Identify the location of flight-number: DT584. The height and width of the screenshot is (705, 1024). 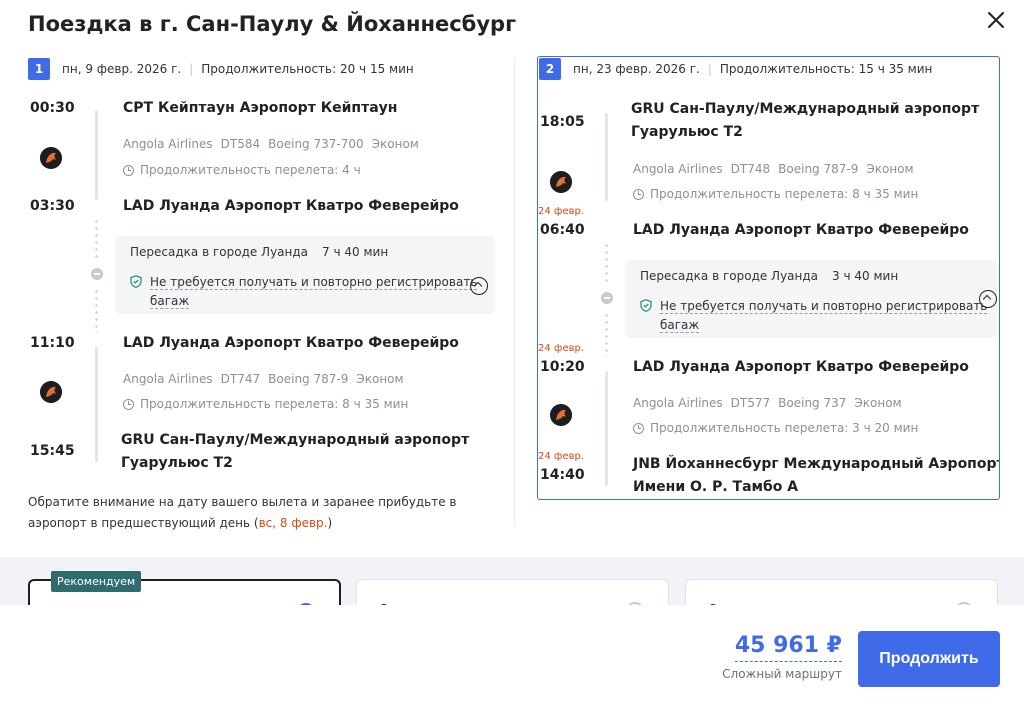
(240, 144).